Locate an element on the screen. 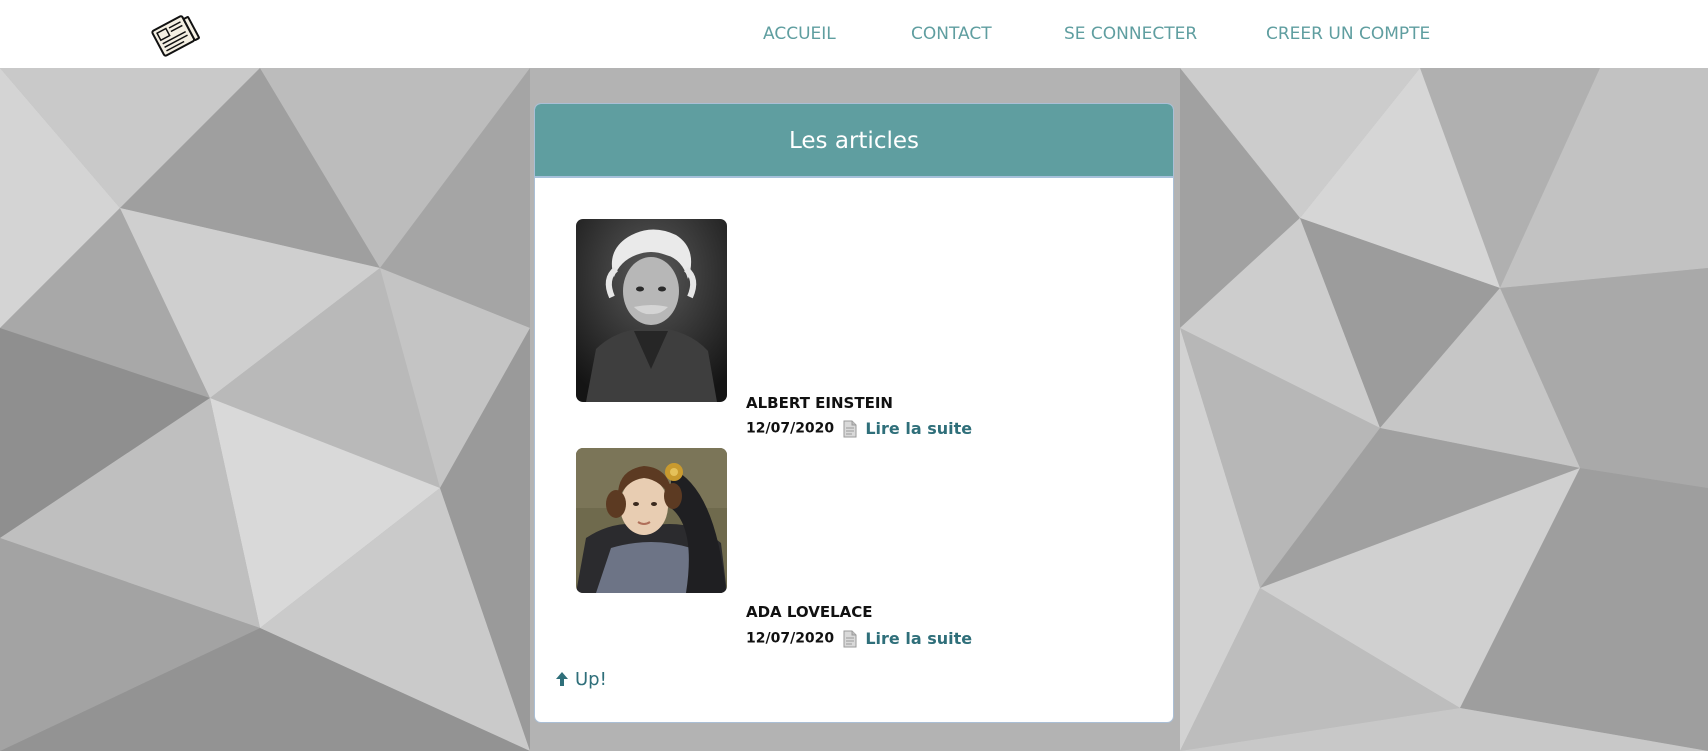 The height and width of the screenshot is (751, 1708). newspaper-icon is located at coordinates (175, 35).